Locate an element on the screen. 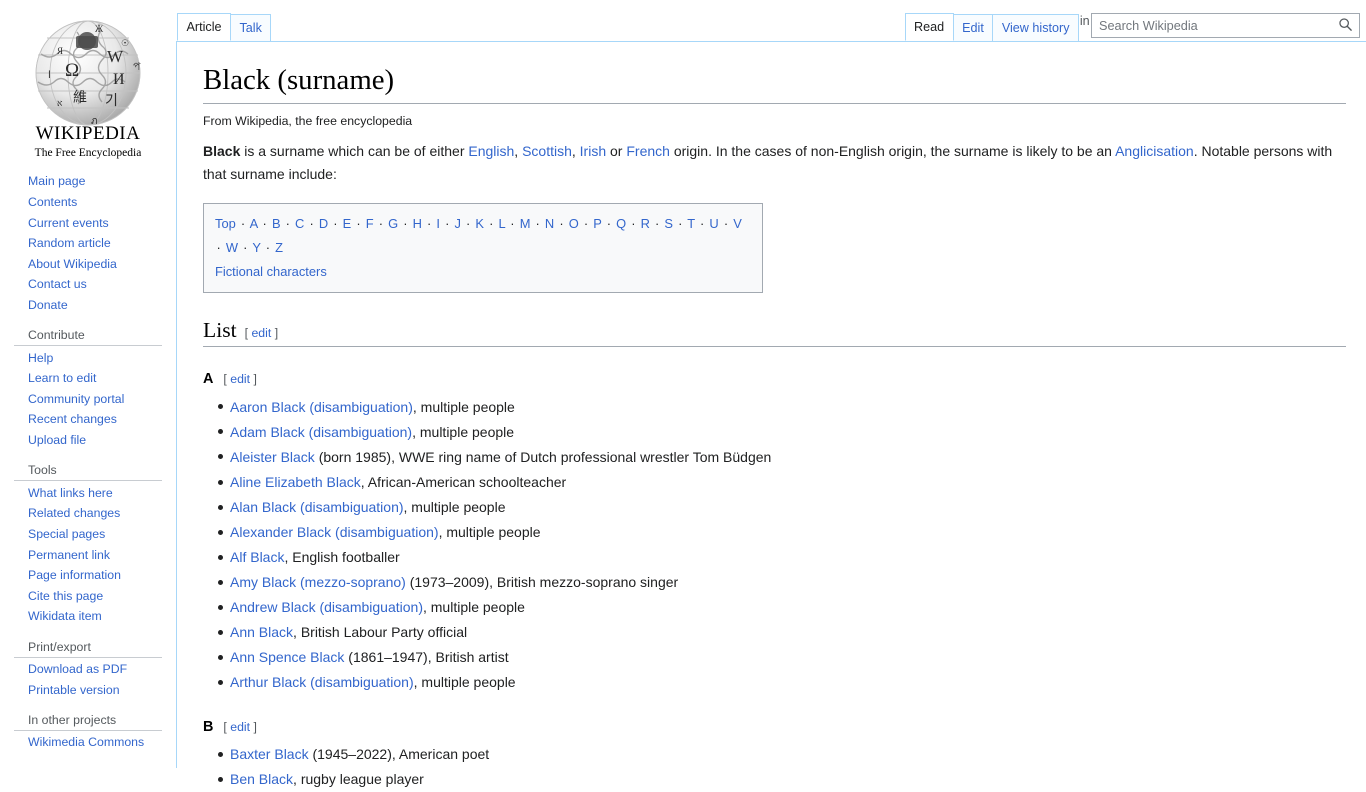 This screenshot has height=792, width=1366. sidebar-item-special-pages: Special pages is located at coordinates (66, 534).